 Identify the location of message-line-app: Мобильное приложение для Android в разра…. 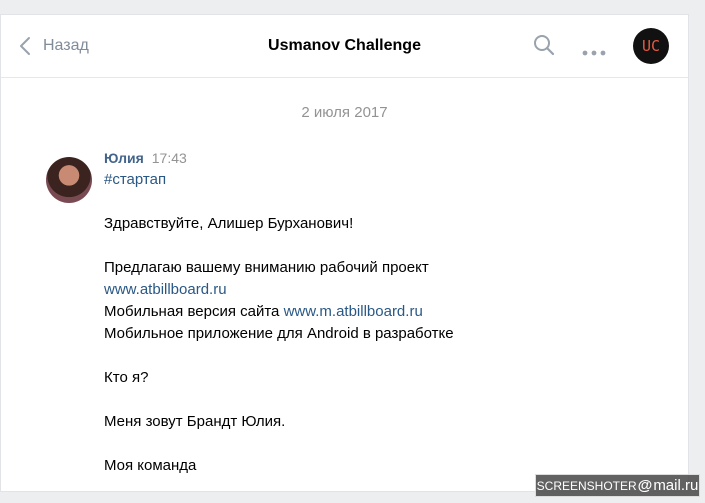
(279, 333).